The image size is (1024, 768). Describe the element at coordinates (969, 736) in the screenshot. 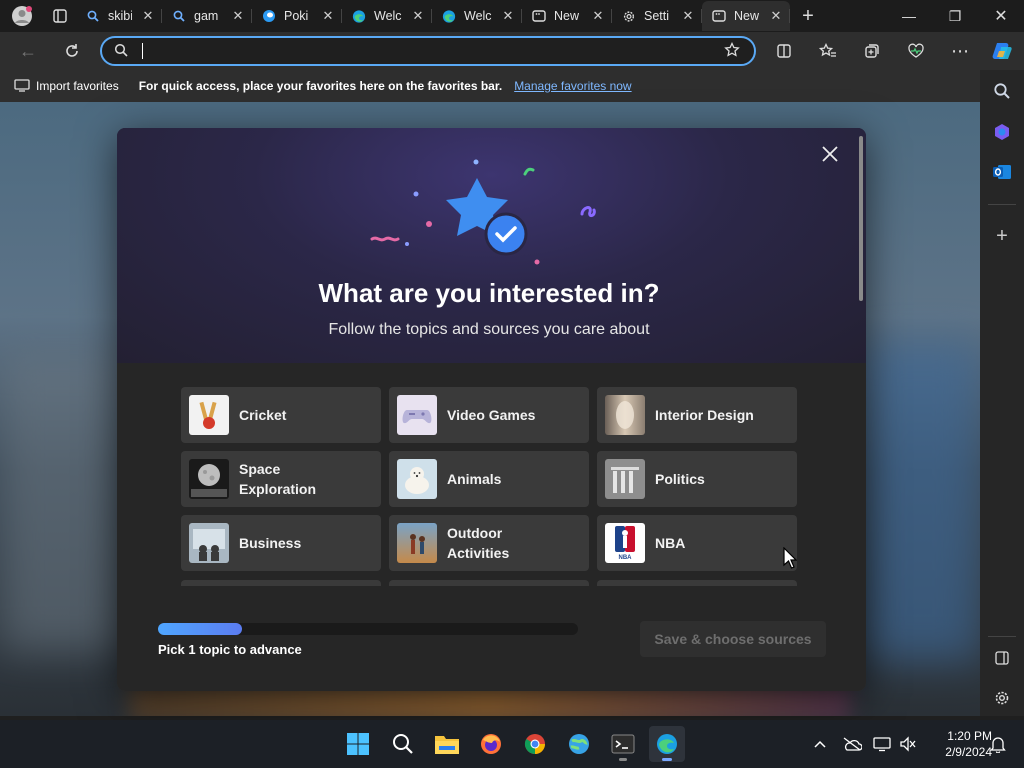

I see `clock-time: 1:20 PM` at that location.